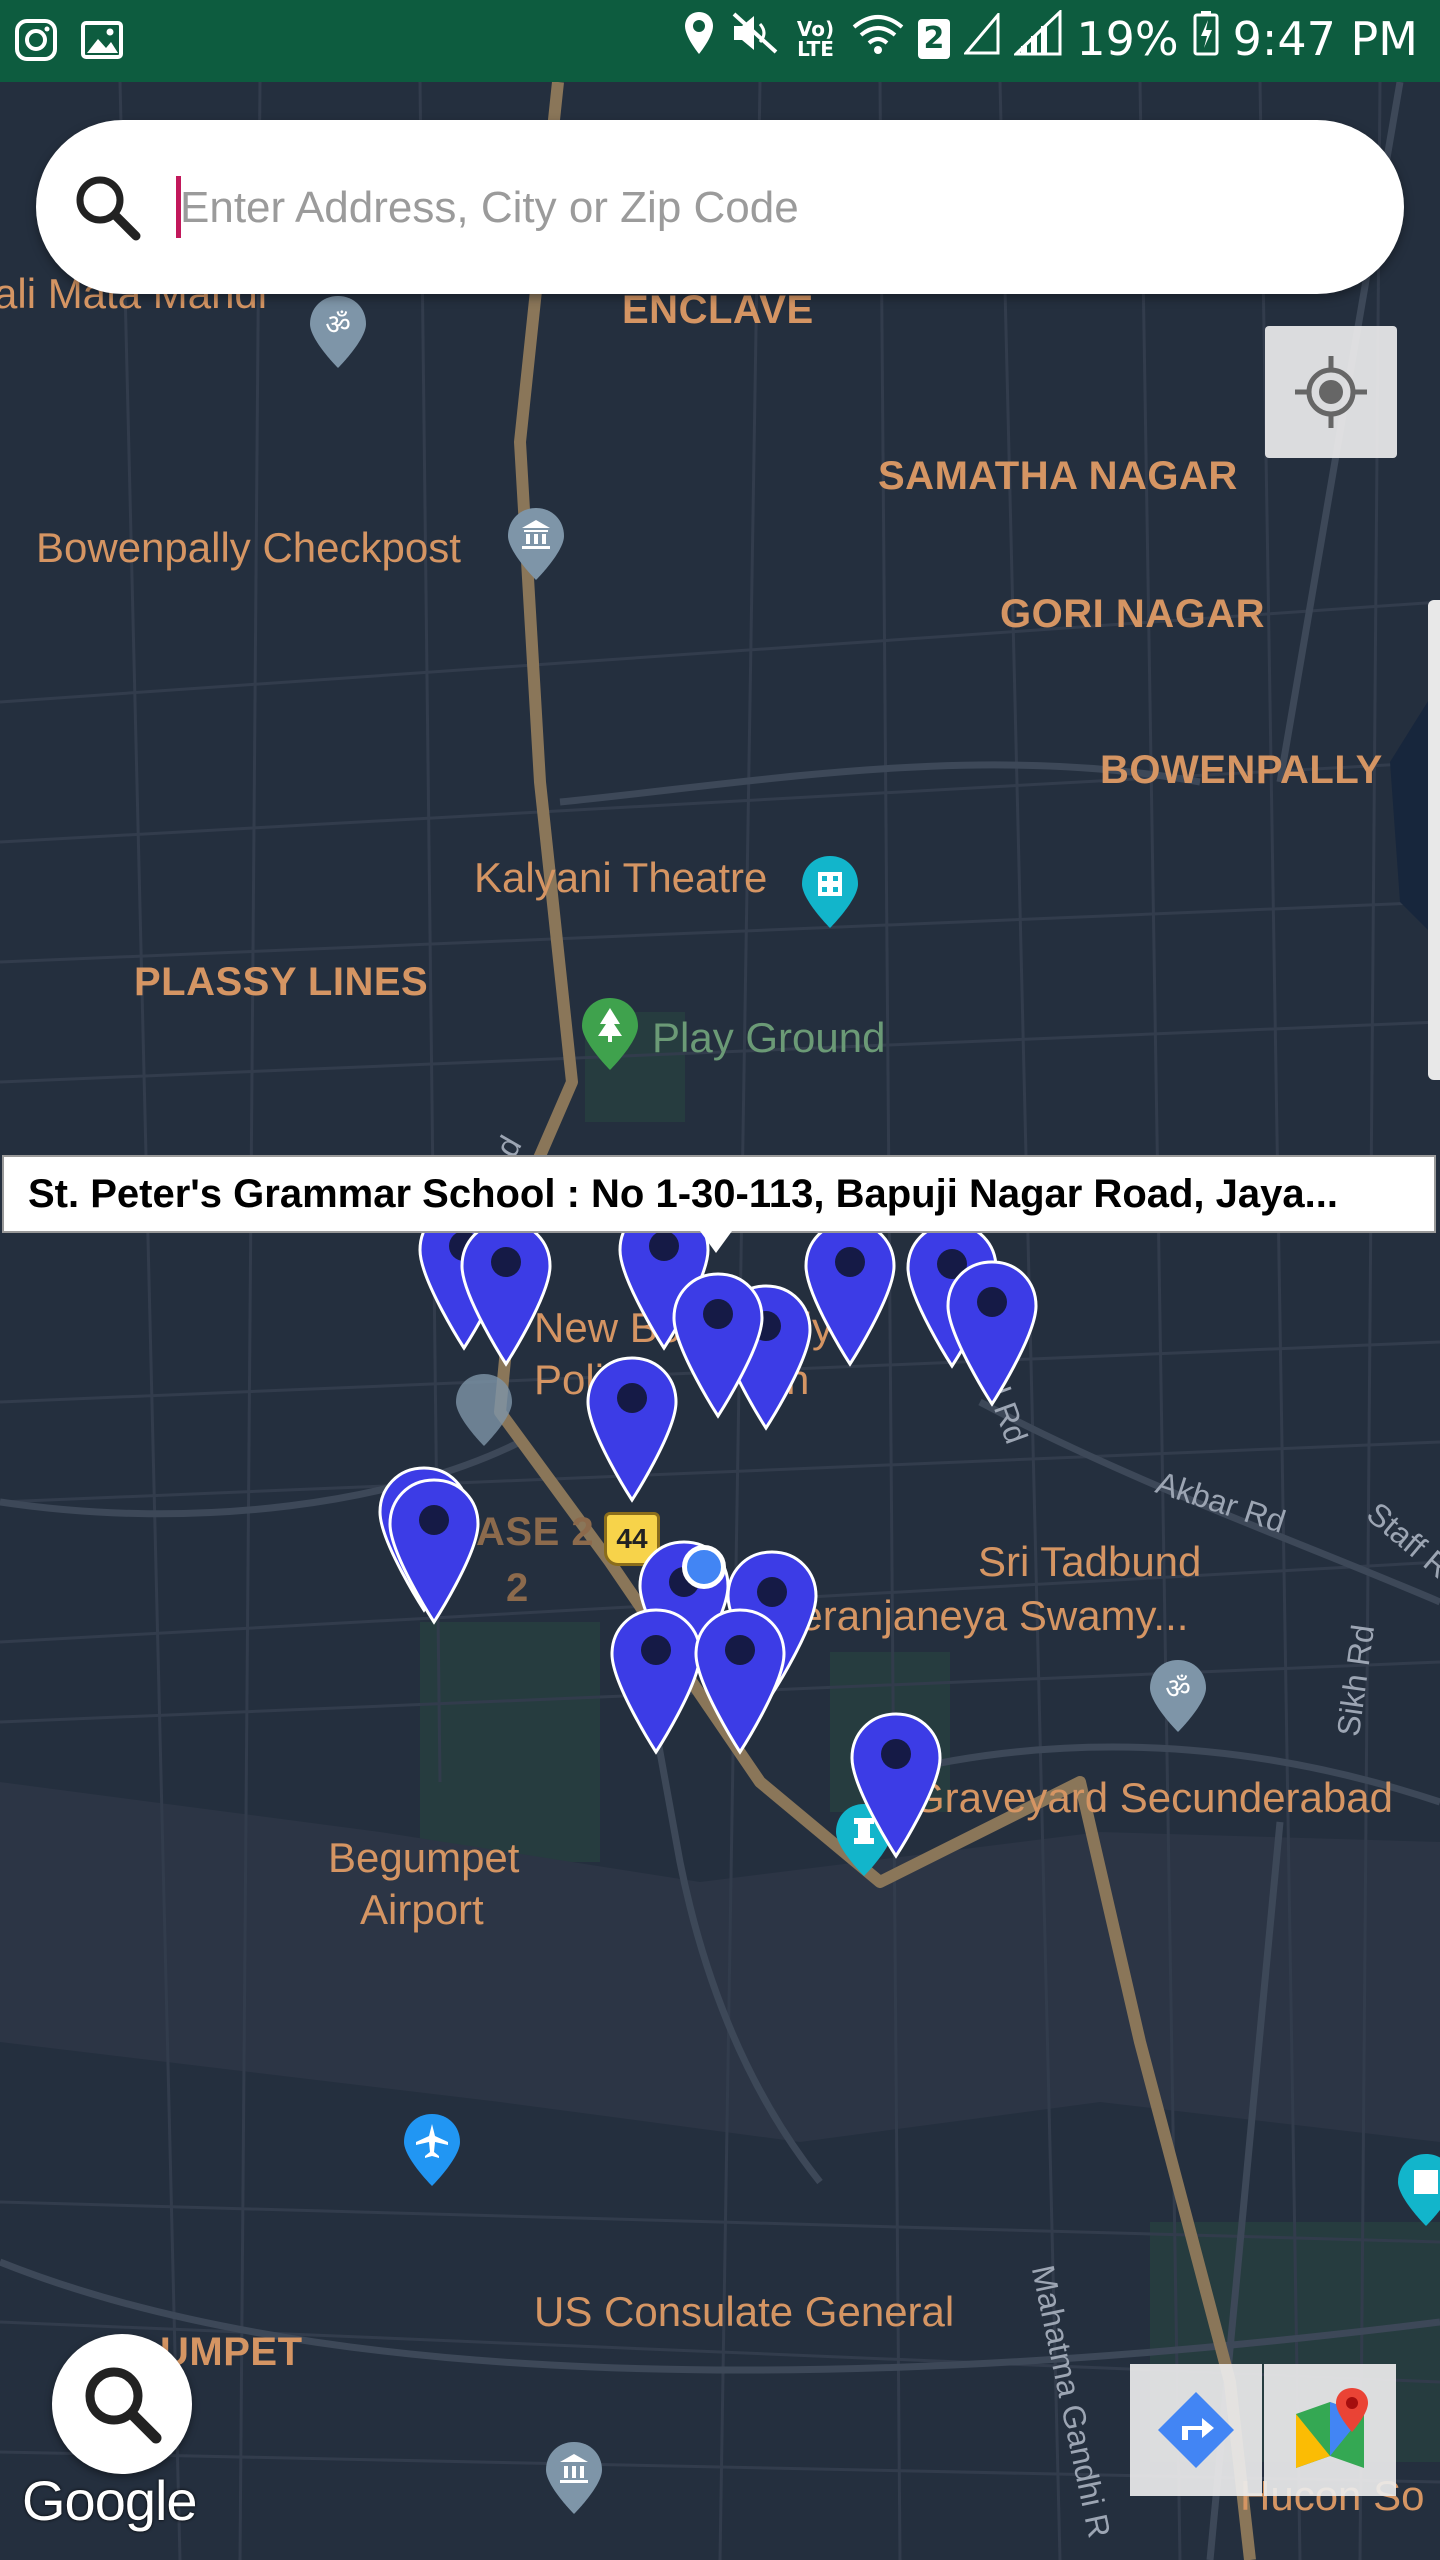 This screenshot has width=1440, height=2560. What do you see at coordinates (878, 39) in the screenshot?
I see `wifi-icon` at bounding box center [878, 39].